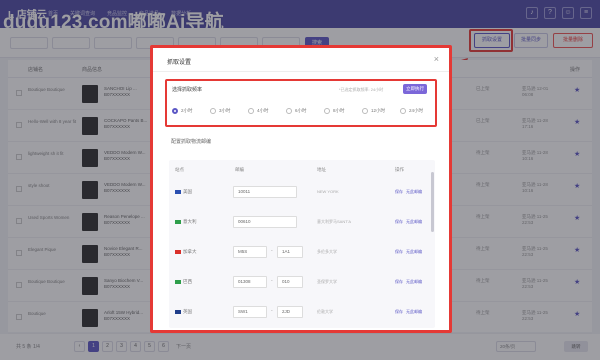 The image size is (600, 360). I want to click on postcode-row-us: 美国 10011 NEW YORK 保存 无此邮编, so click(297, 193).